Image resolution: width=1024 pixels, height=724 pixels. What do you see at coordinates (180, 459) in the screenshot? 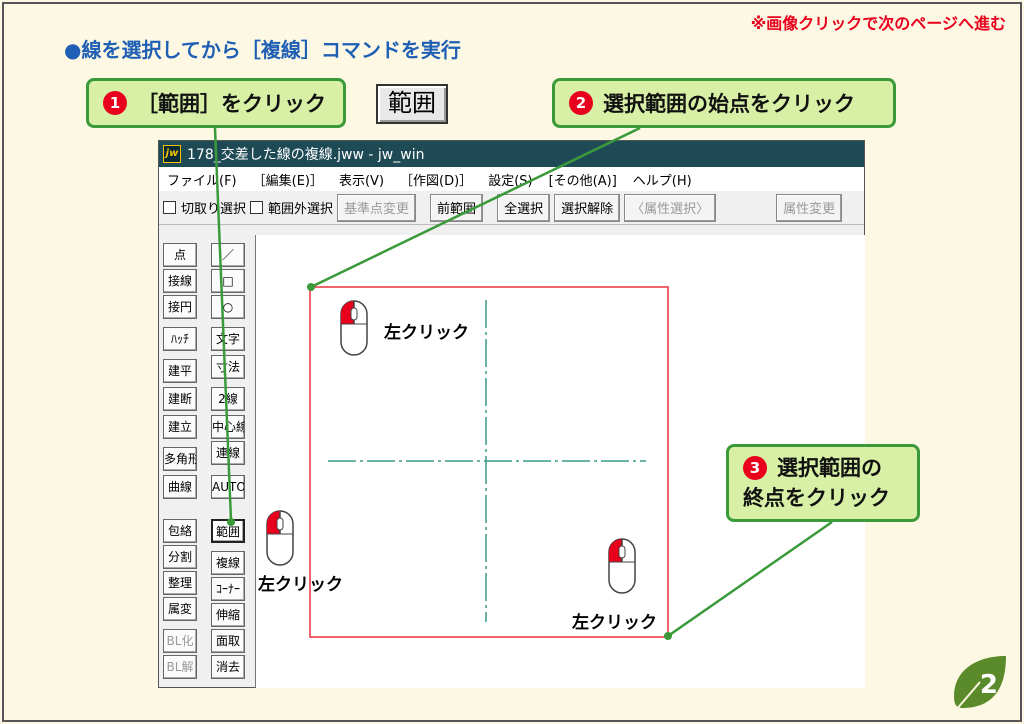
I see `cmd-polygon: 多角形` at bounding box center [180, 459].